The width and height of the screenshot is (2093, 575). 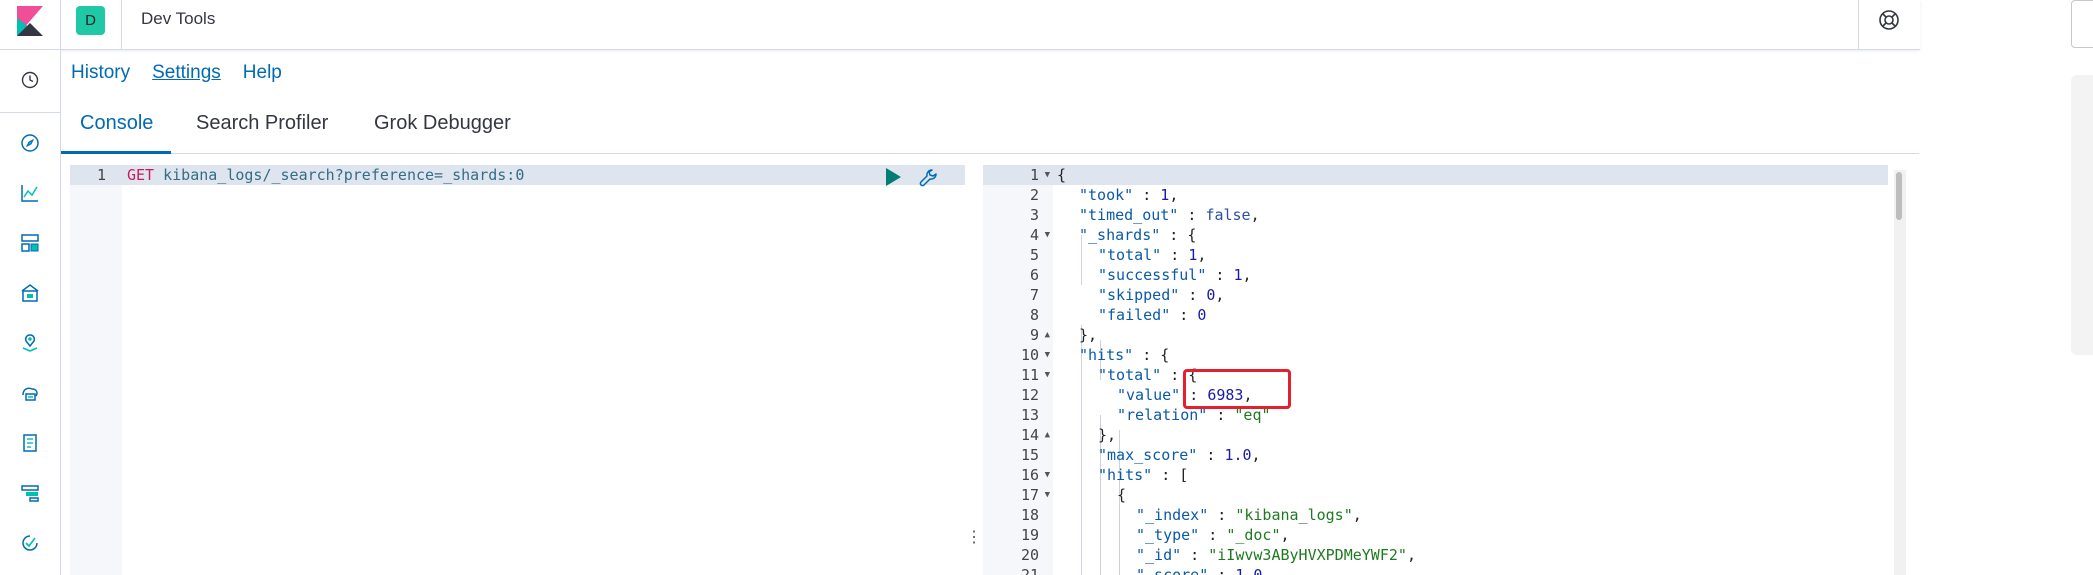 I want to click on line-number: 3, so click(x=1034, y=215).